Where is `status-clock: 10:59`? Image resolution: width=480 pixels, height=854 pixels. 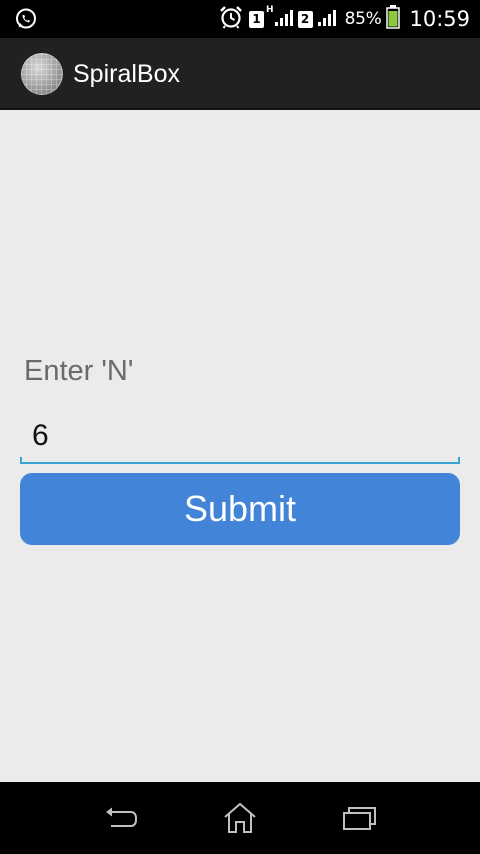
status-clock: 10:59 is located at coordinates (439, 19).